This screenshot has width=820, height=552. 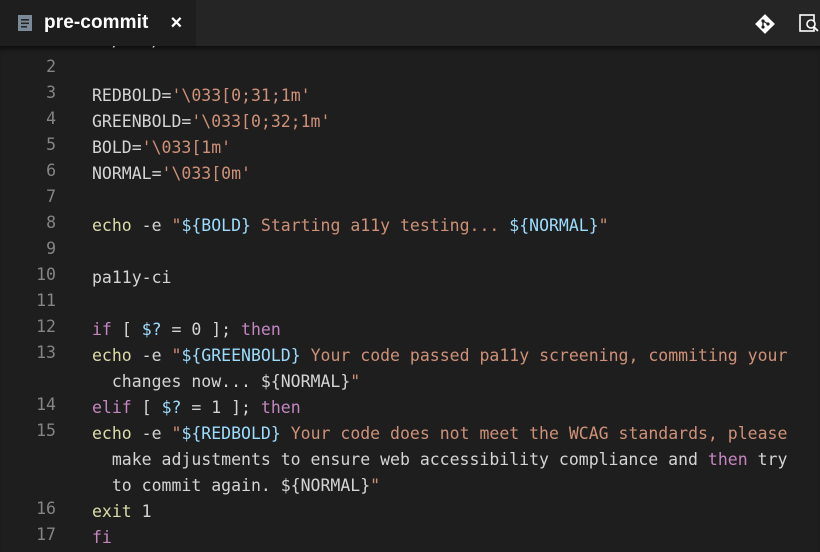 I want to click on line-number: 13, so click(x=46, y=352).